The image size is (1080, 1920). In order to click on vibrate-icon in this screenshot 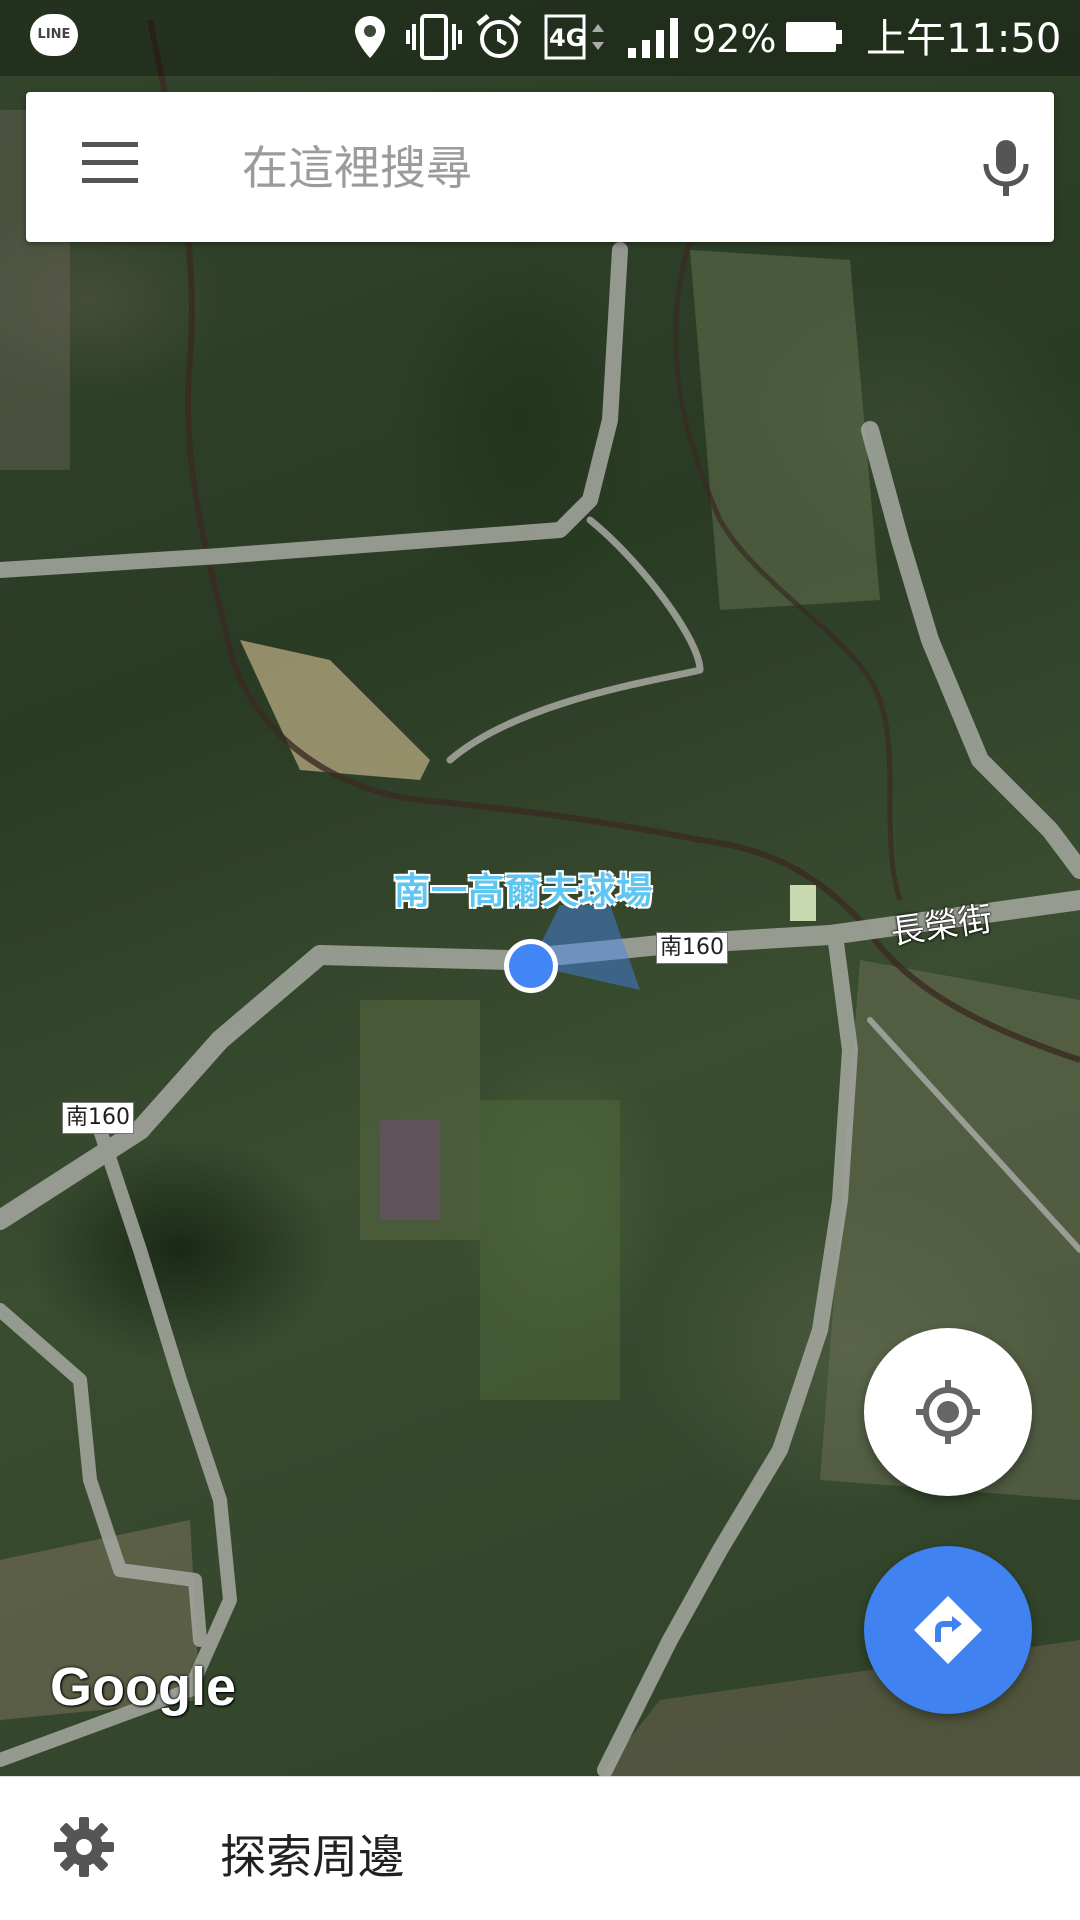, I will do `click(434, 37)`.